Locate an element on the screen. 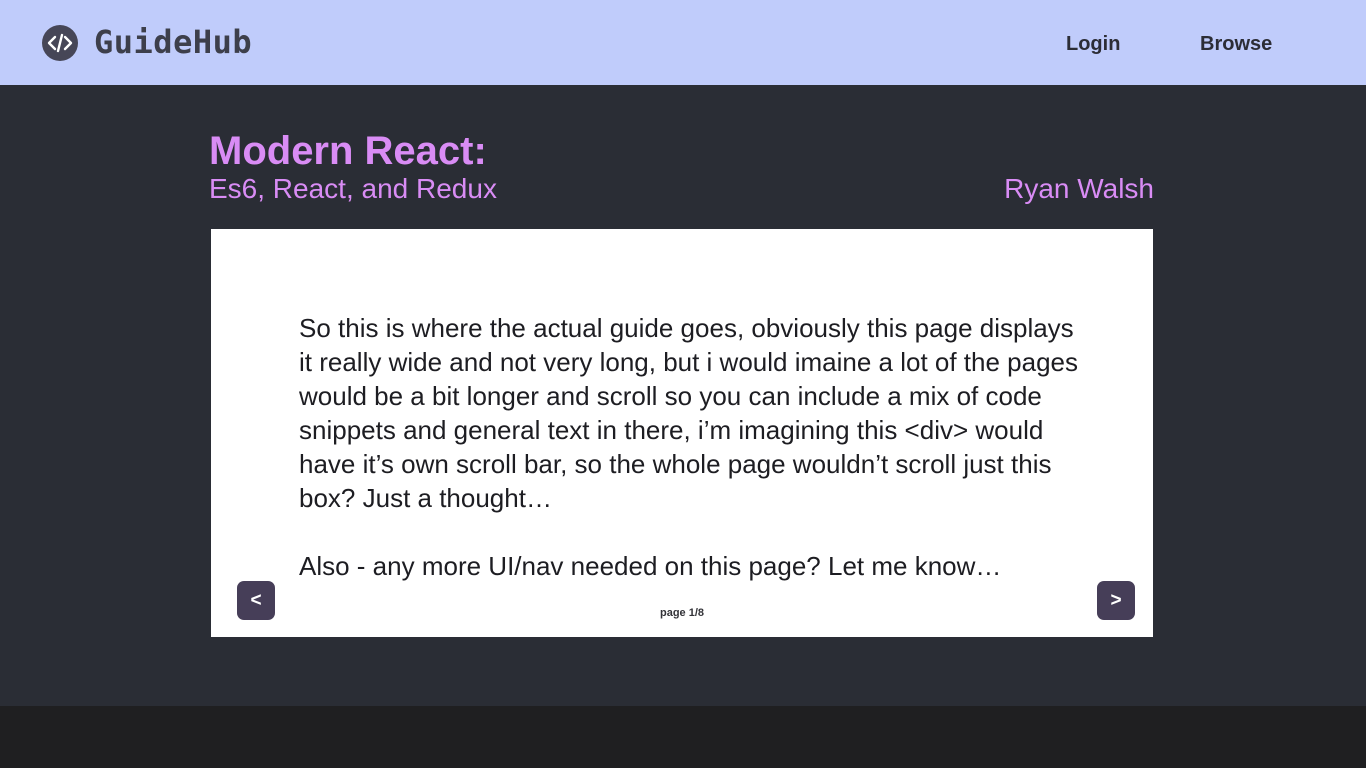 The image size is (1366, 768). guide-subtitle: Es6, React, and Redux is located at coordinates (353, 188).